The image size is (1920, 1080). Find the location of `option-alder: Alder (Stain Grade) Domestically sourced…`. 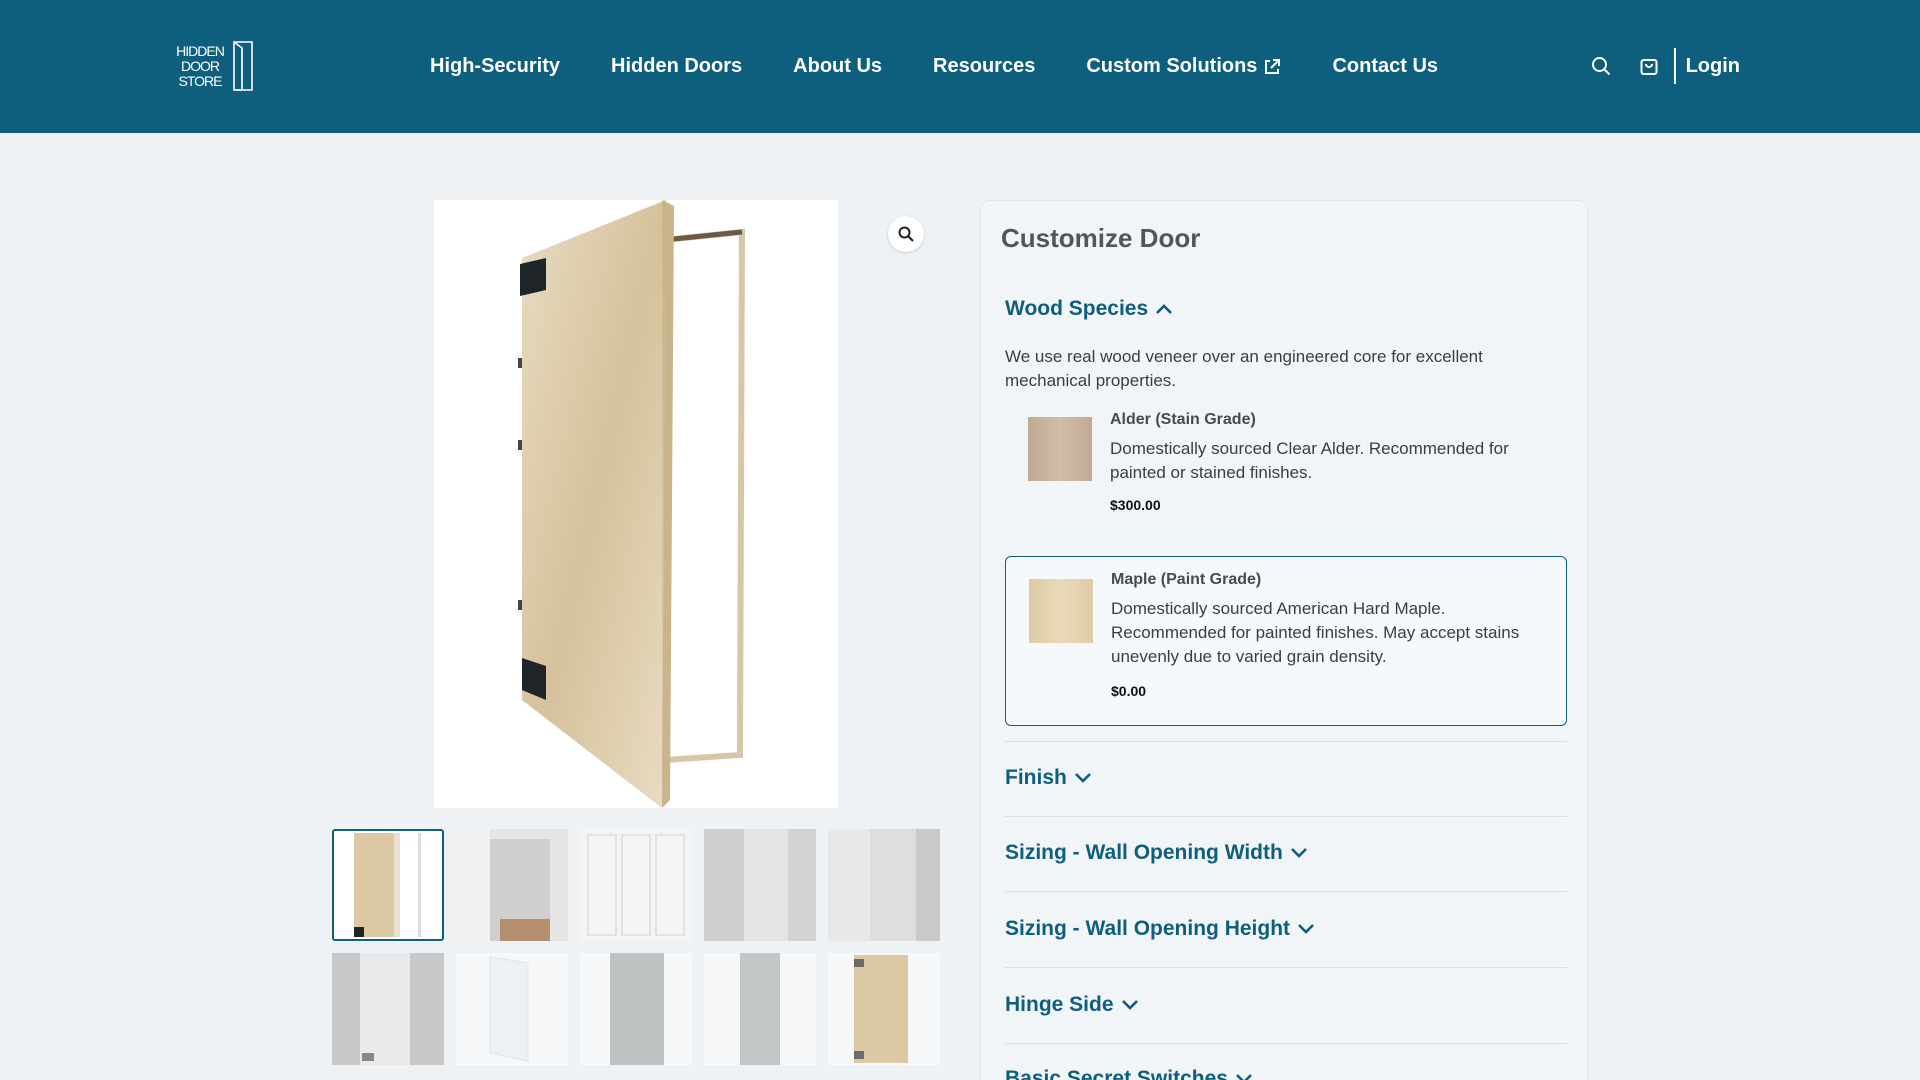

option-alder: Alder (Stain Grade) Domestically sourced… is located at coordinates (1286, 461).